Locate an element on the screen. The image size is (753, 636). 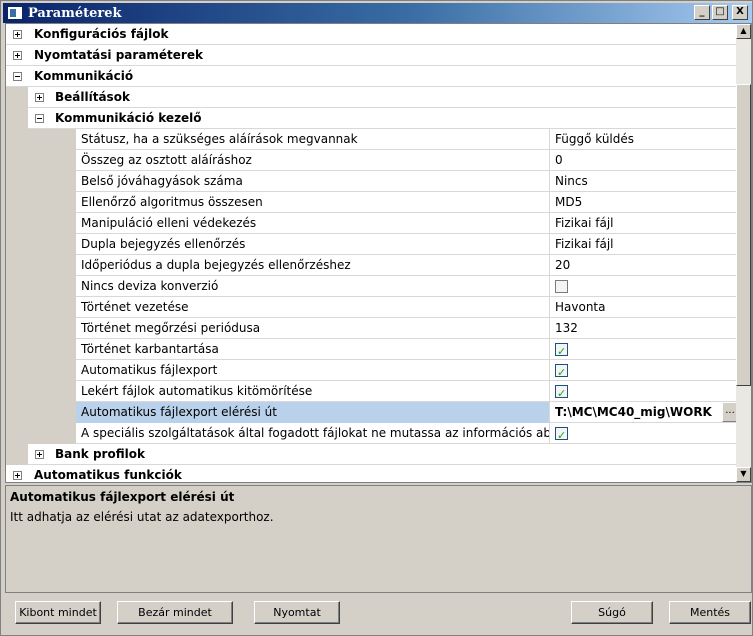
hide-special-files-checkbox is located at coordinates (561, 435).